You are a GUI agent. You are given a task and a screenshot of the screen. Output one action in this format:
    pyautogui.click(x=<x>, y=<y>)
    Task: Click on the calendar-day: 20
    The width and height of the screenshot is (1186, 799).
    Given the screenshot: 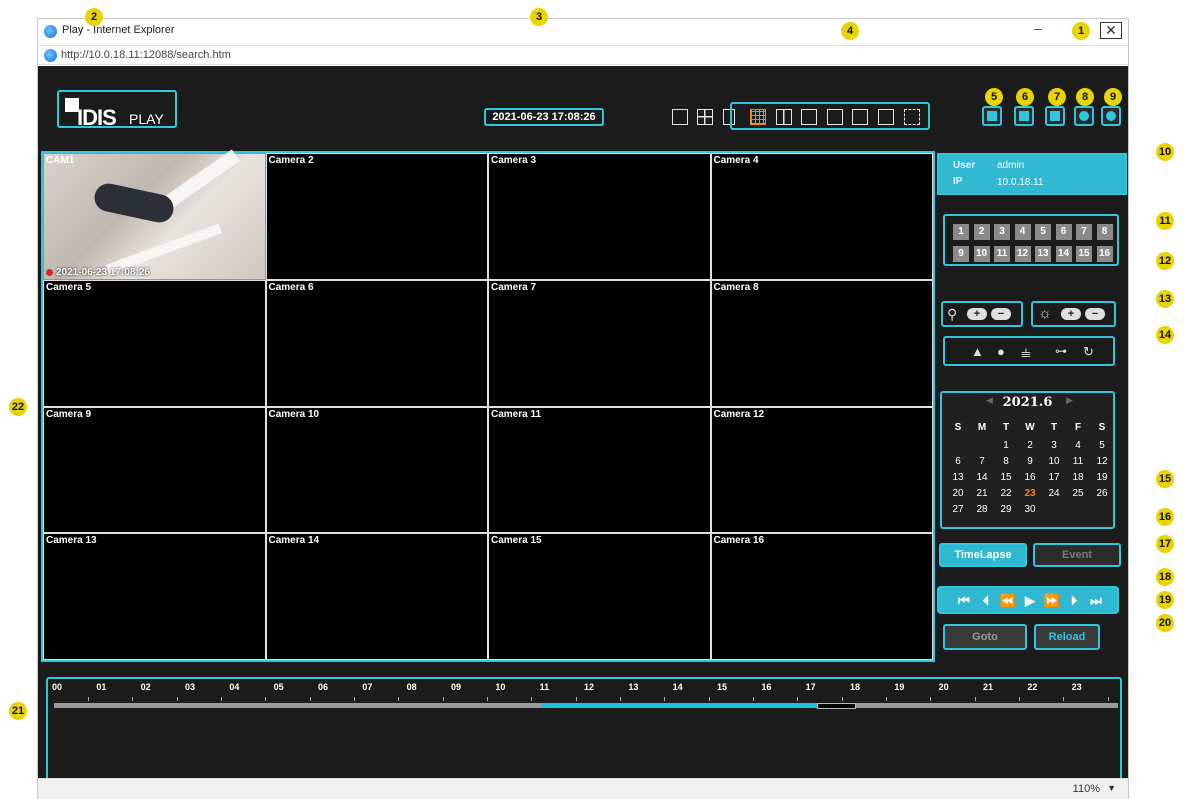 What is the action you would take?
    pyautogui.click(x=958, y=493)
    